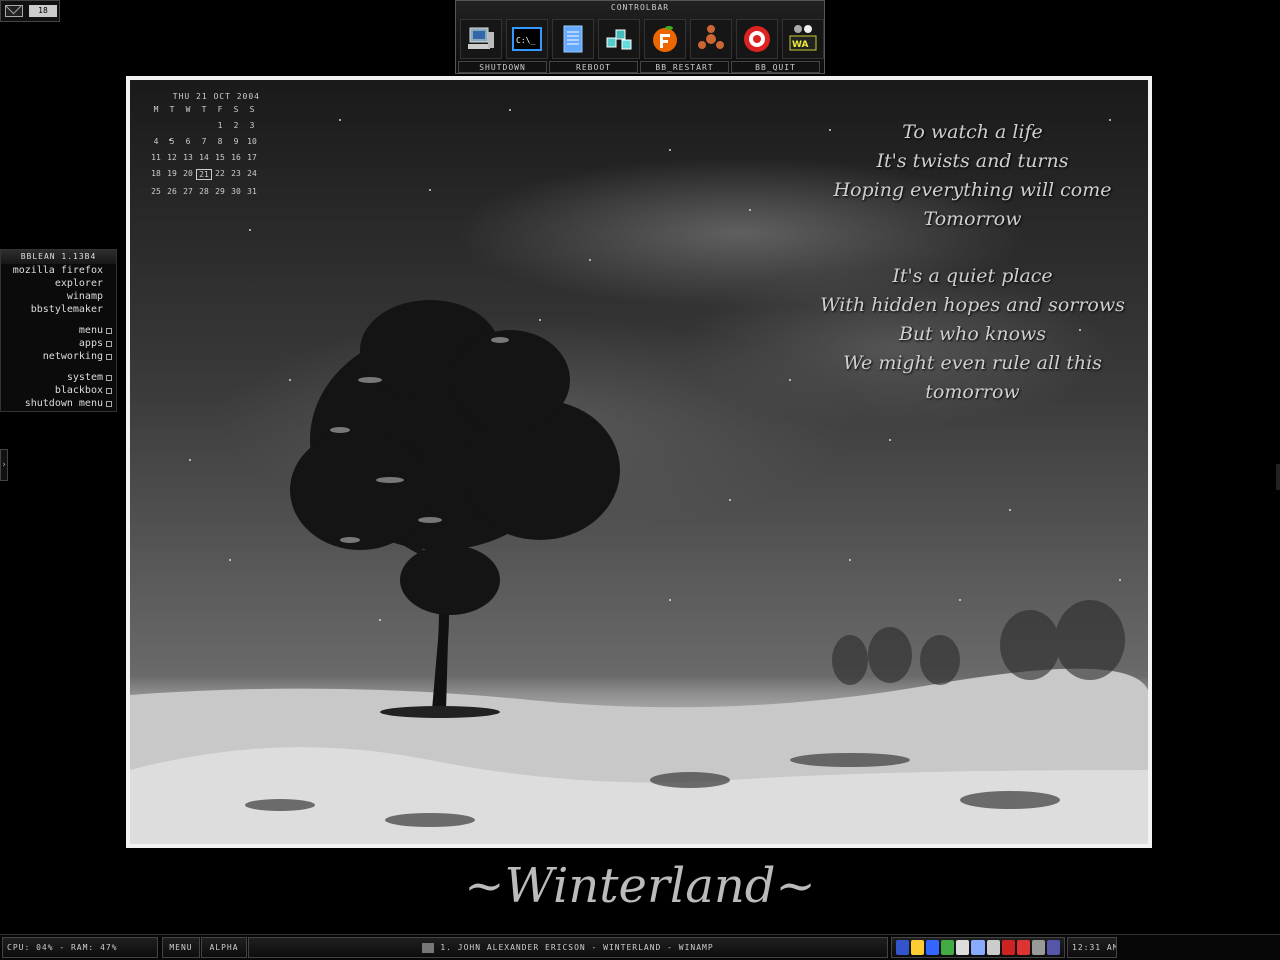  Describe the element at coordinates (573, 39) in the screenshot. I see `notepad-icon` at that location.